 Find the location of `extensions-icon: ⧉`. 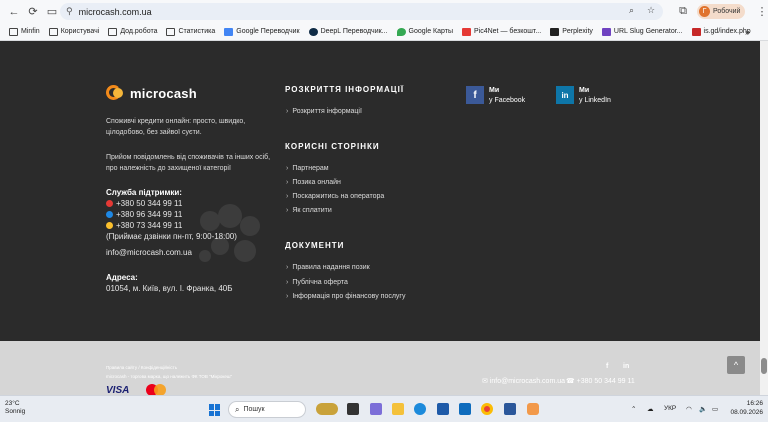

extensions-icon: ⧉ is located at coordinates (683, 11).